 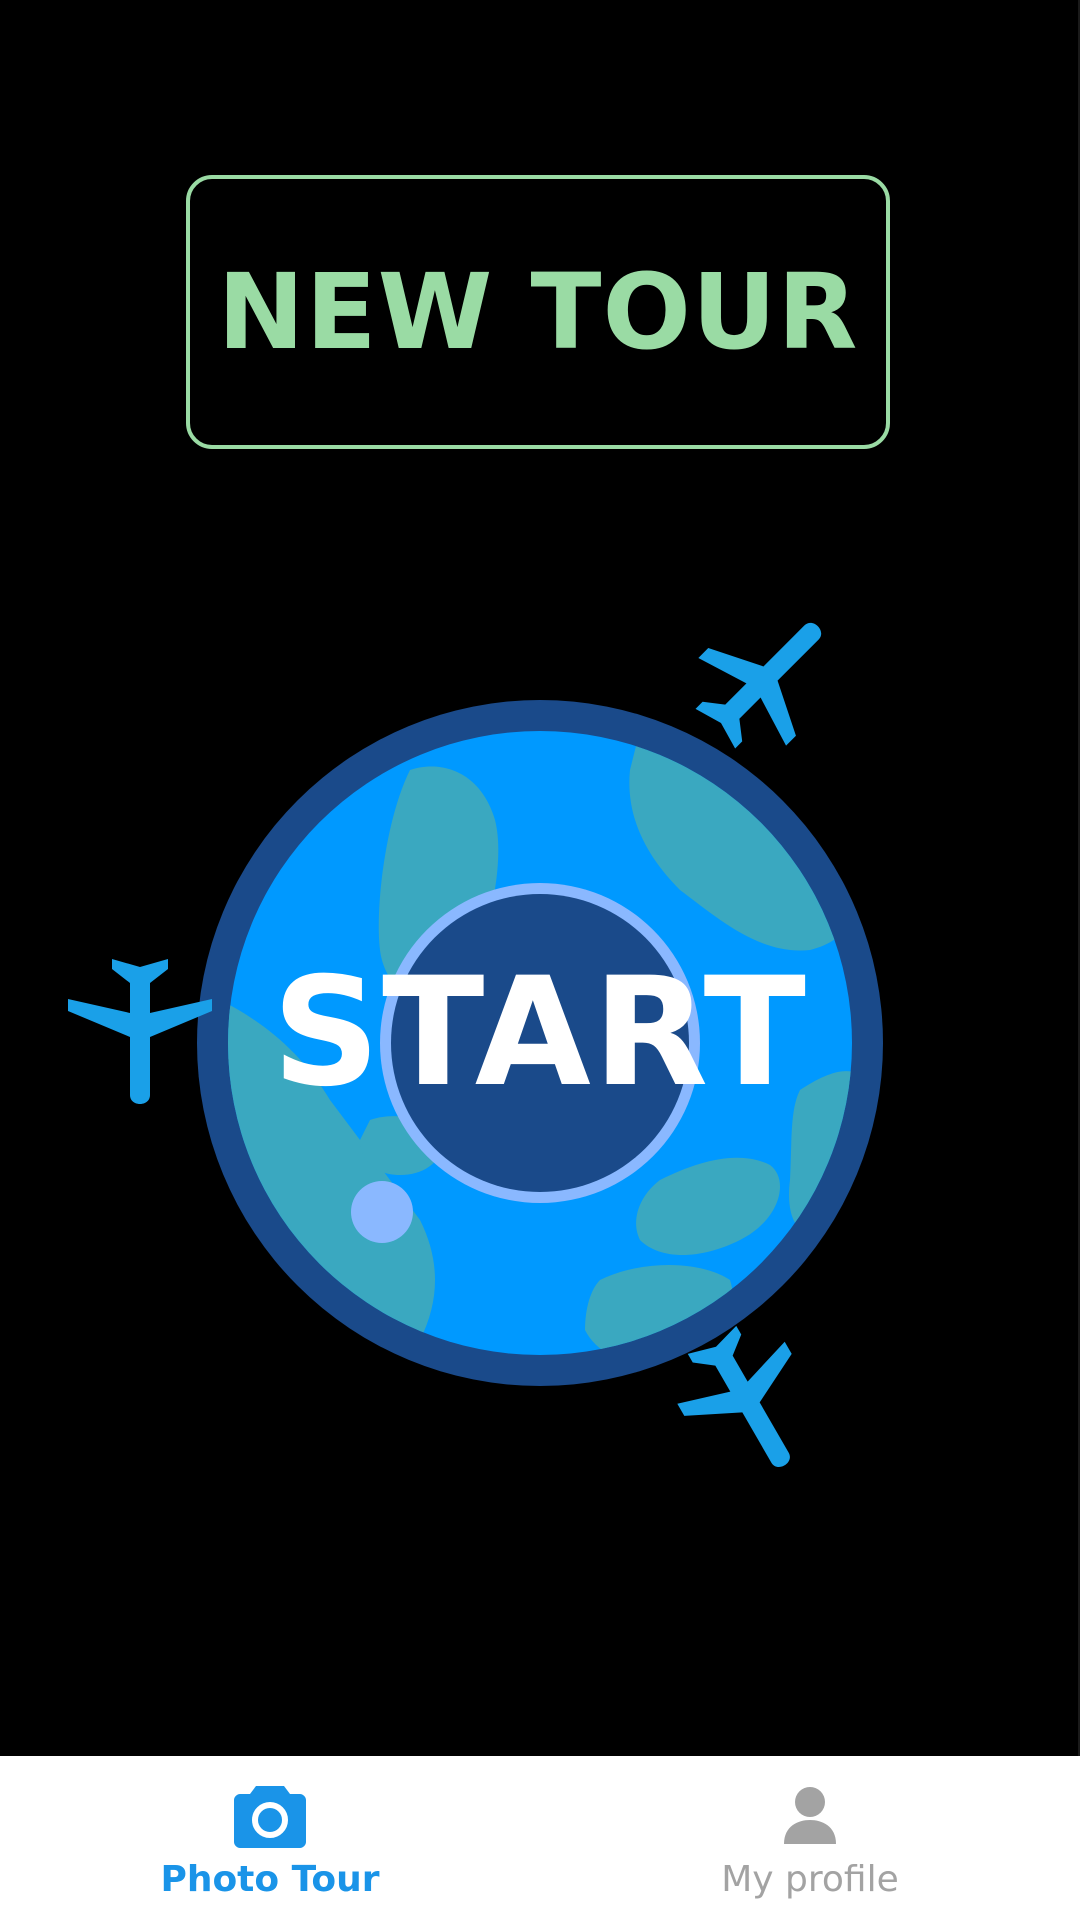 I want to click on new-tour-button: NEW TOUR, so click(x=538, y=312).